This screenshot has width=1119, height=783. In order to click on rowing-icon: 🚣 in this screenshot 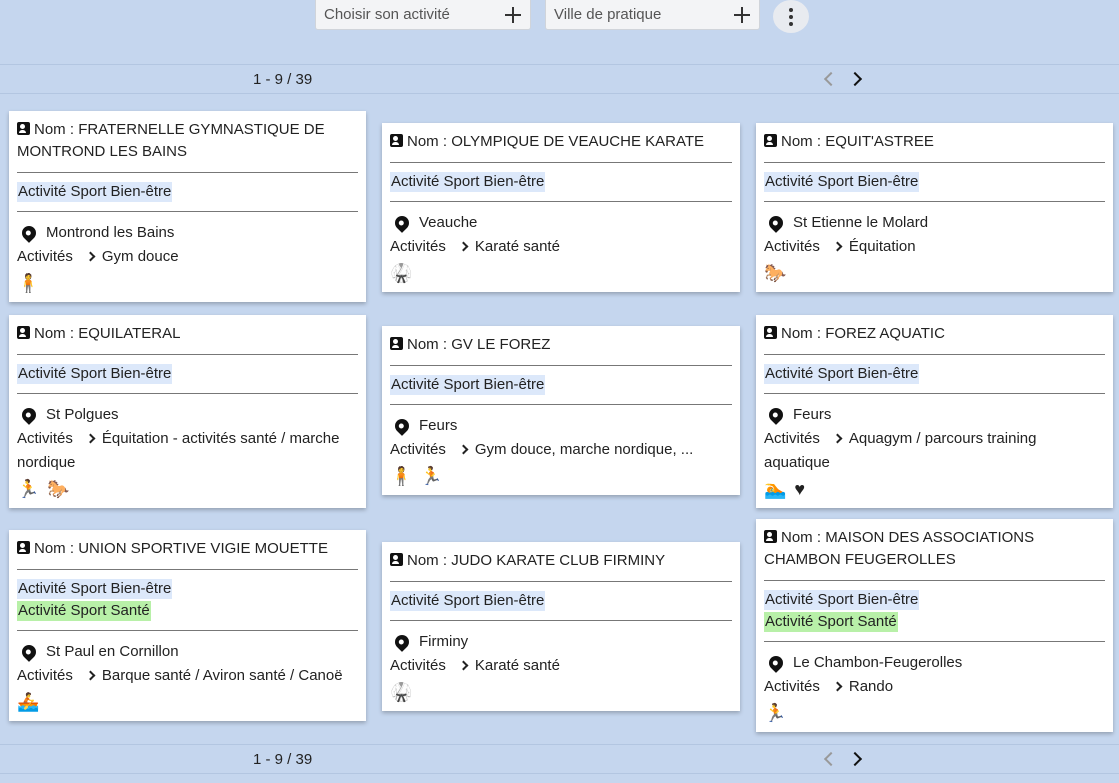, I will do `click(28, 702)`.